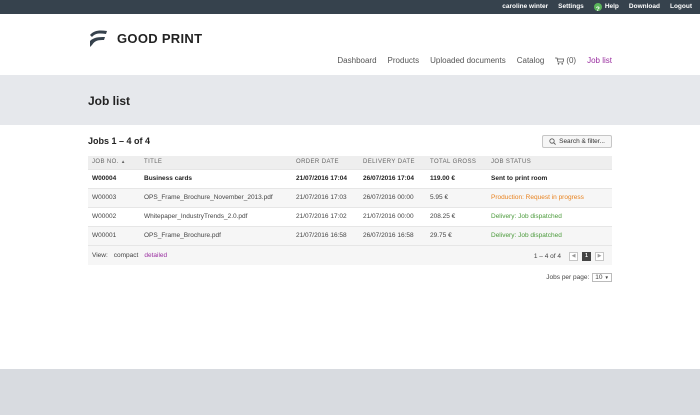 This screenshot has width=700, height=415. Describe the element at coordinates (114, 162) in the screenshot. I see `col-job-no: JOB NO. ▲` at that location.